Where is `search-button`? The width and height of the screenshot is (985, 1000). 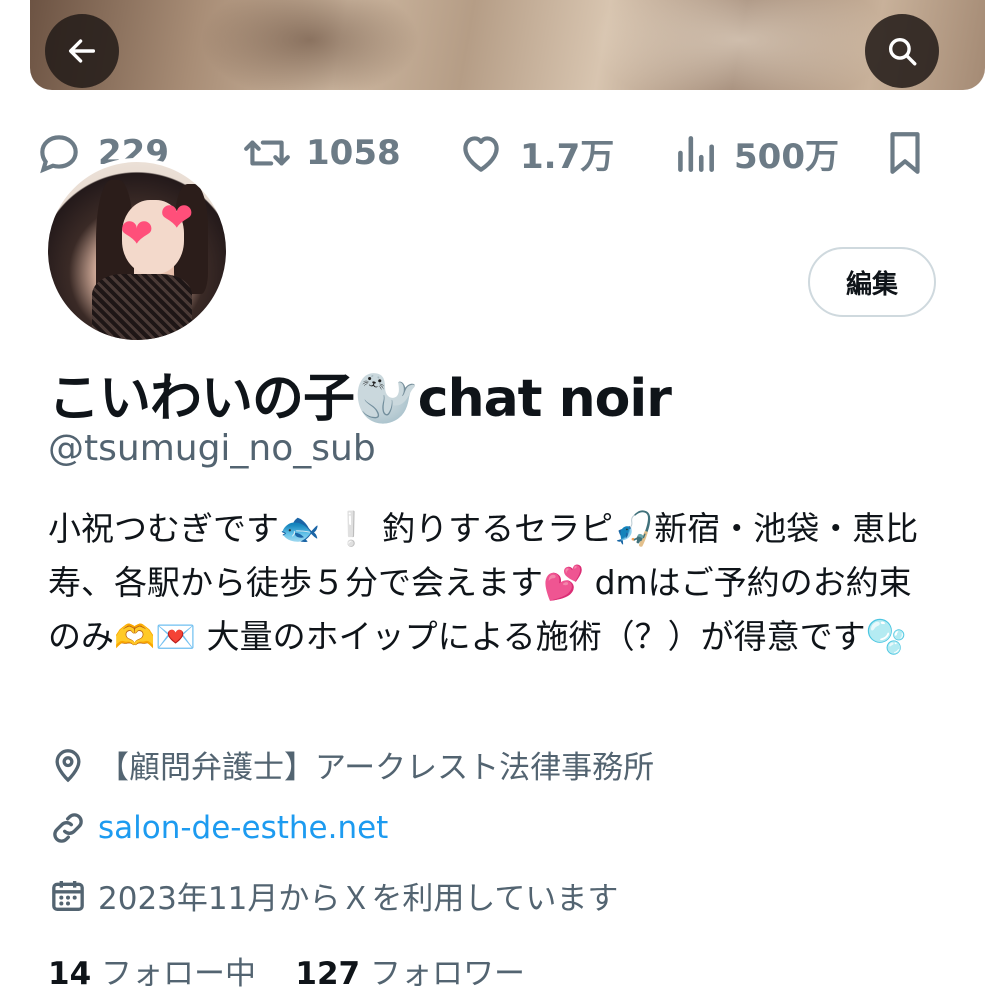 search-button is located at coordinates (902, 51).